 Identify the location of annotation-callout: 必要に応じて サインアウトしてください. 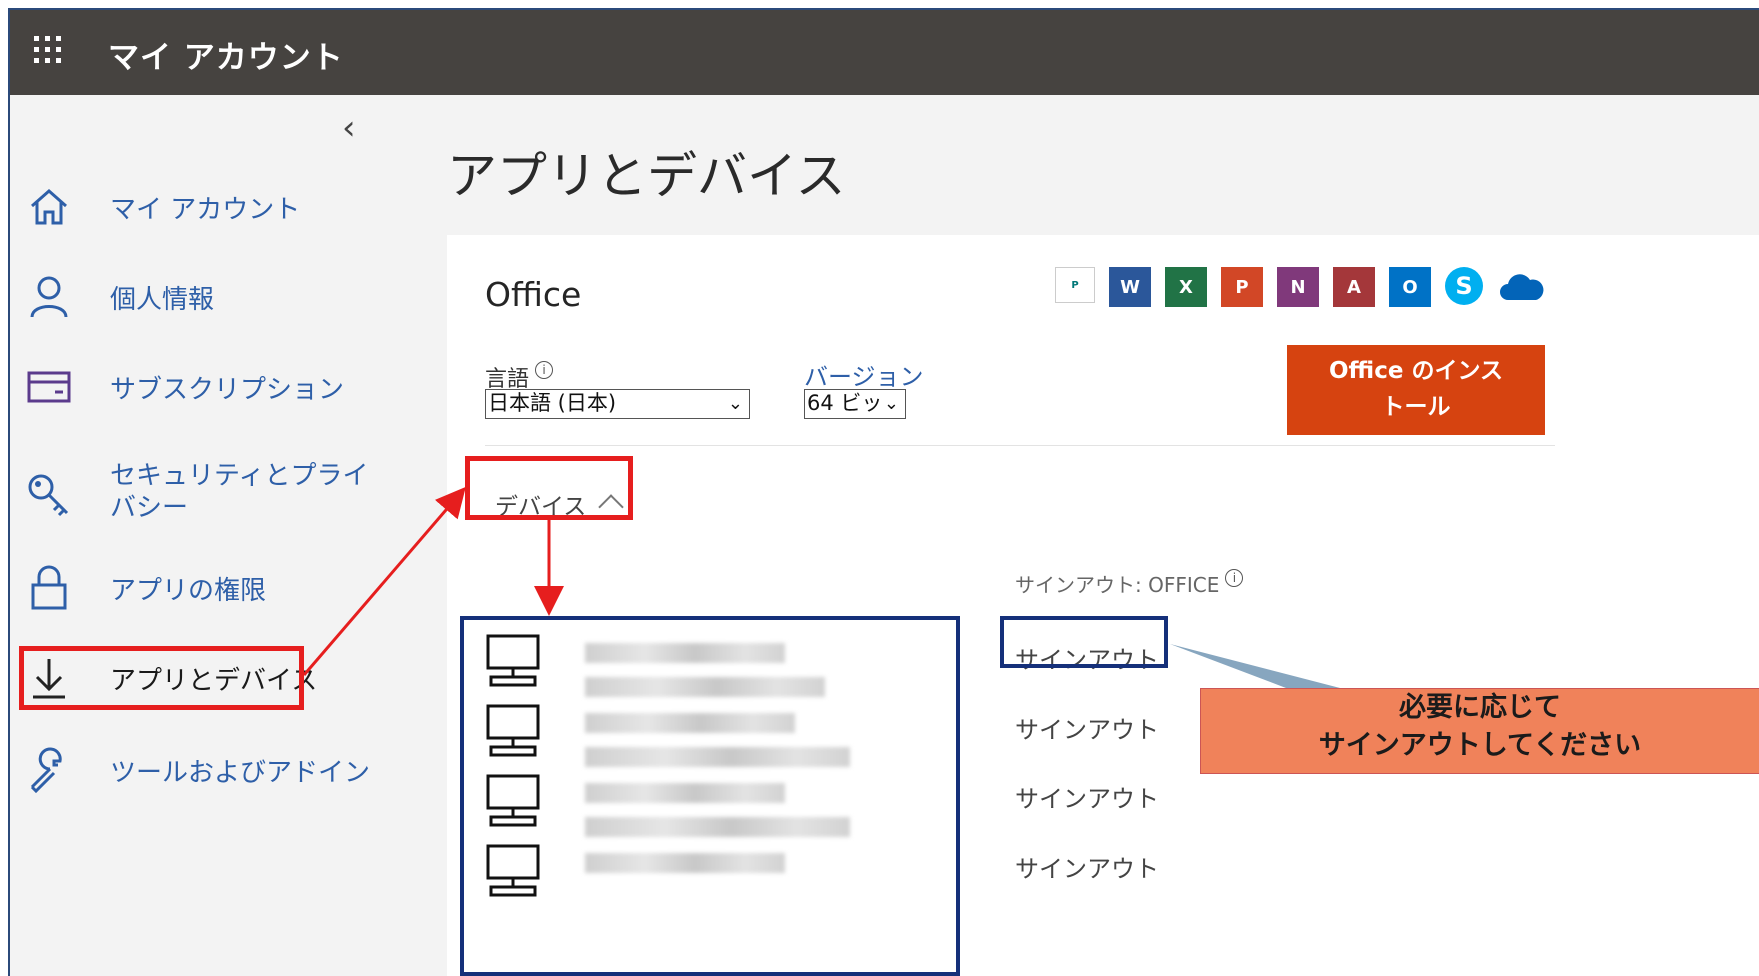
(1479, 731).